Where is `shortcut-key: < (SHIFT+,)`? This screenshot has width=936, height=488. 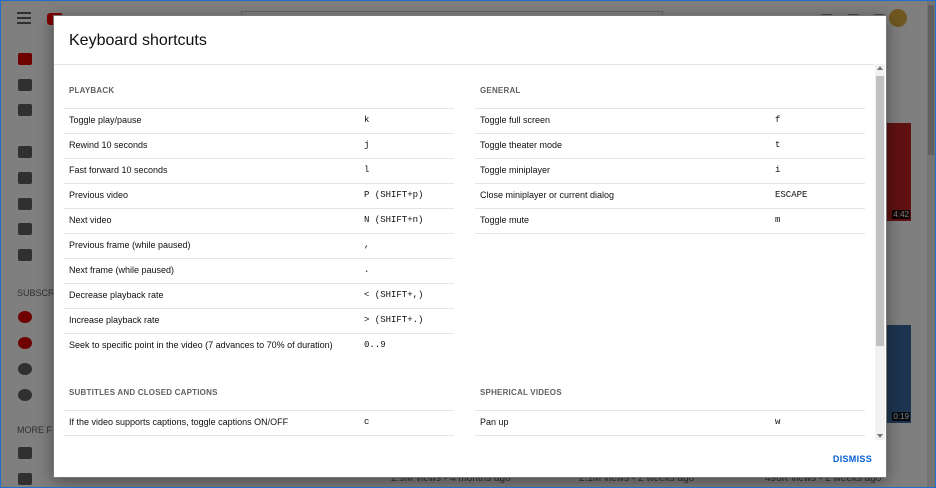
shortcut-key: < (SHIFT+,) is located at coordinates (394, 295).